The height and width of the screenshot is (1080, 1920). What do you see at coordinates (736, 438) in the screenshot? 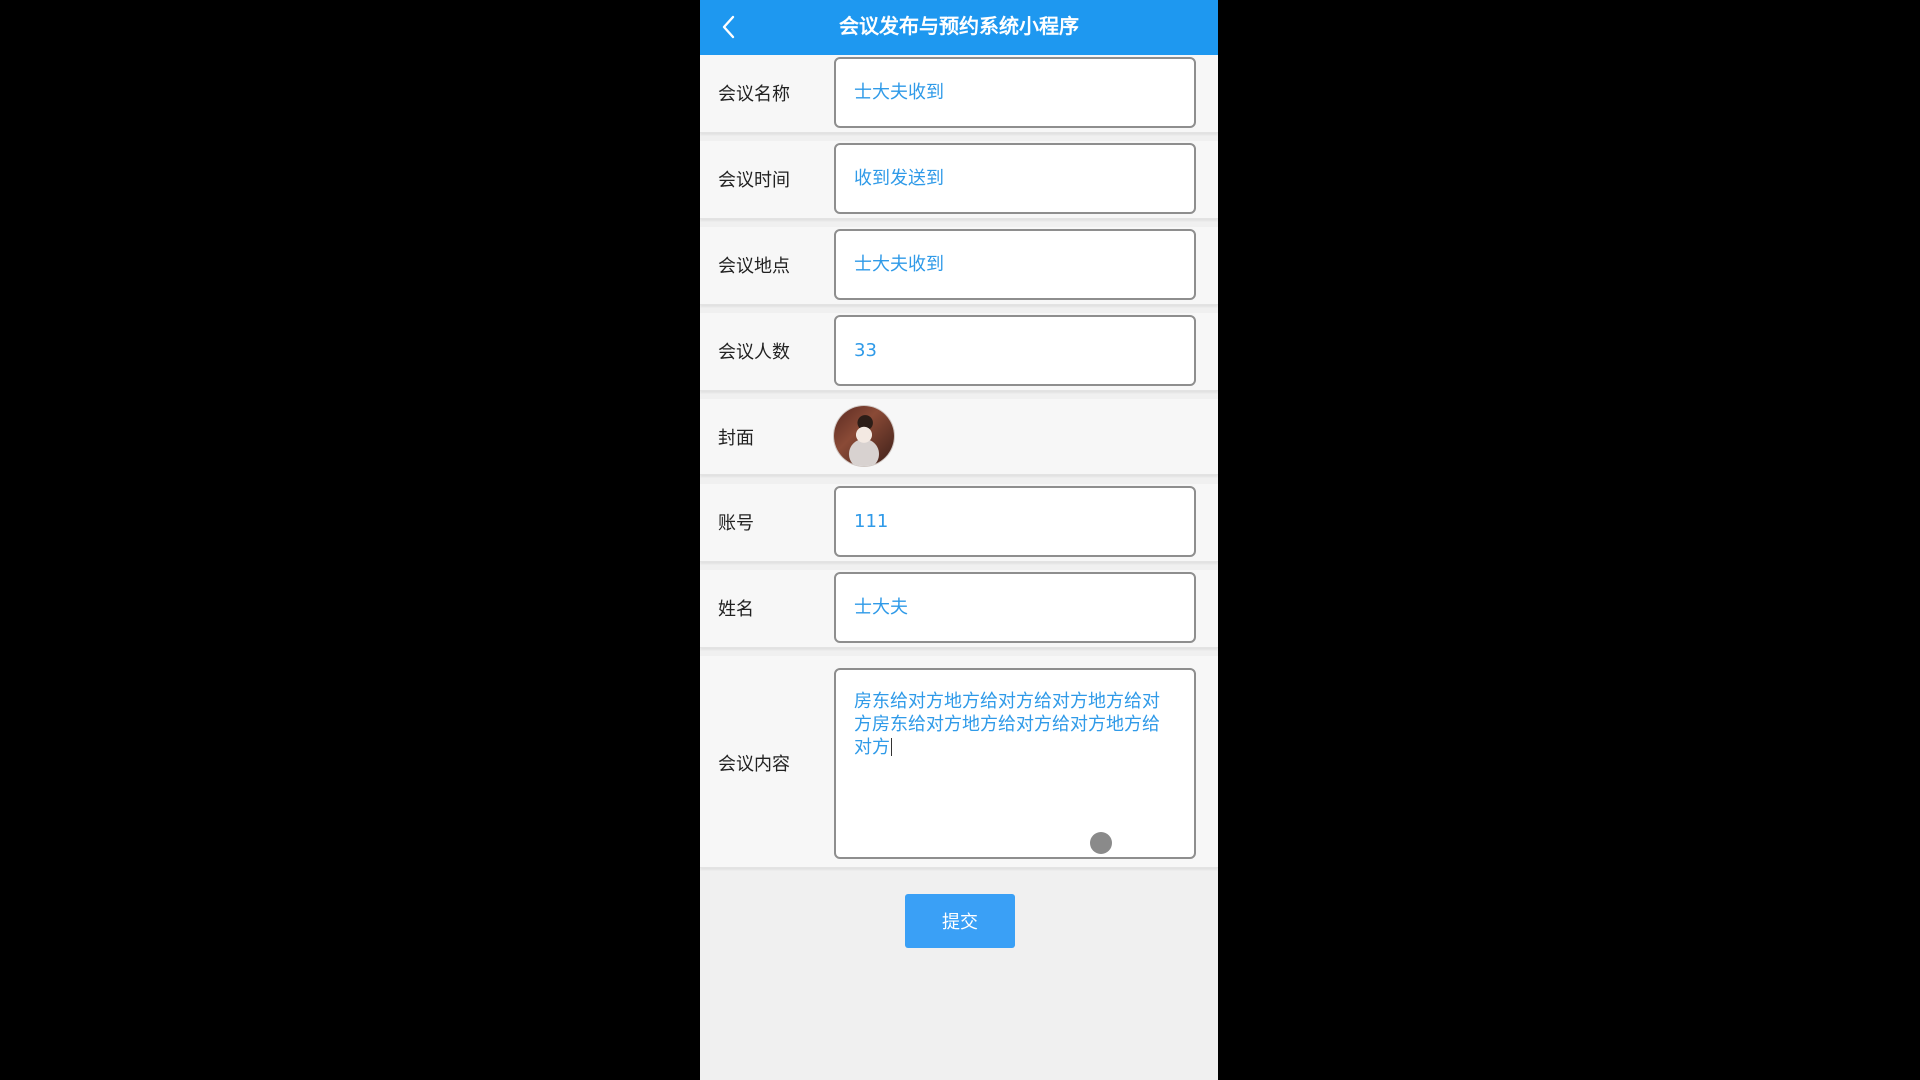
I see `cover-label: 封面` at bounding box center [736, 438].